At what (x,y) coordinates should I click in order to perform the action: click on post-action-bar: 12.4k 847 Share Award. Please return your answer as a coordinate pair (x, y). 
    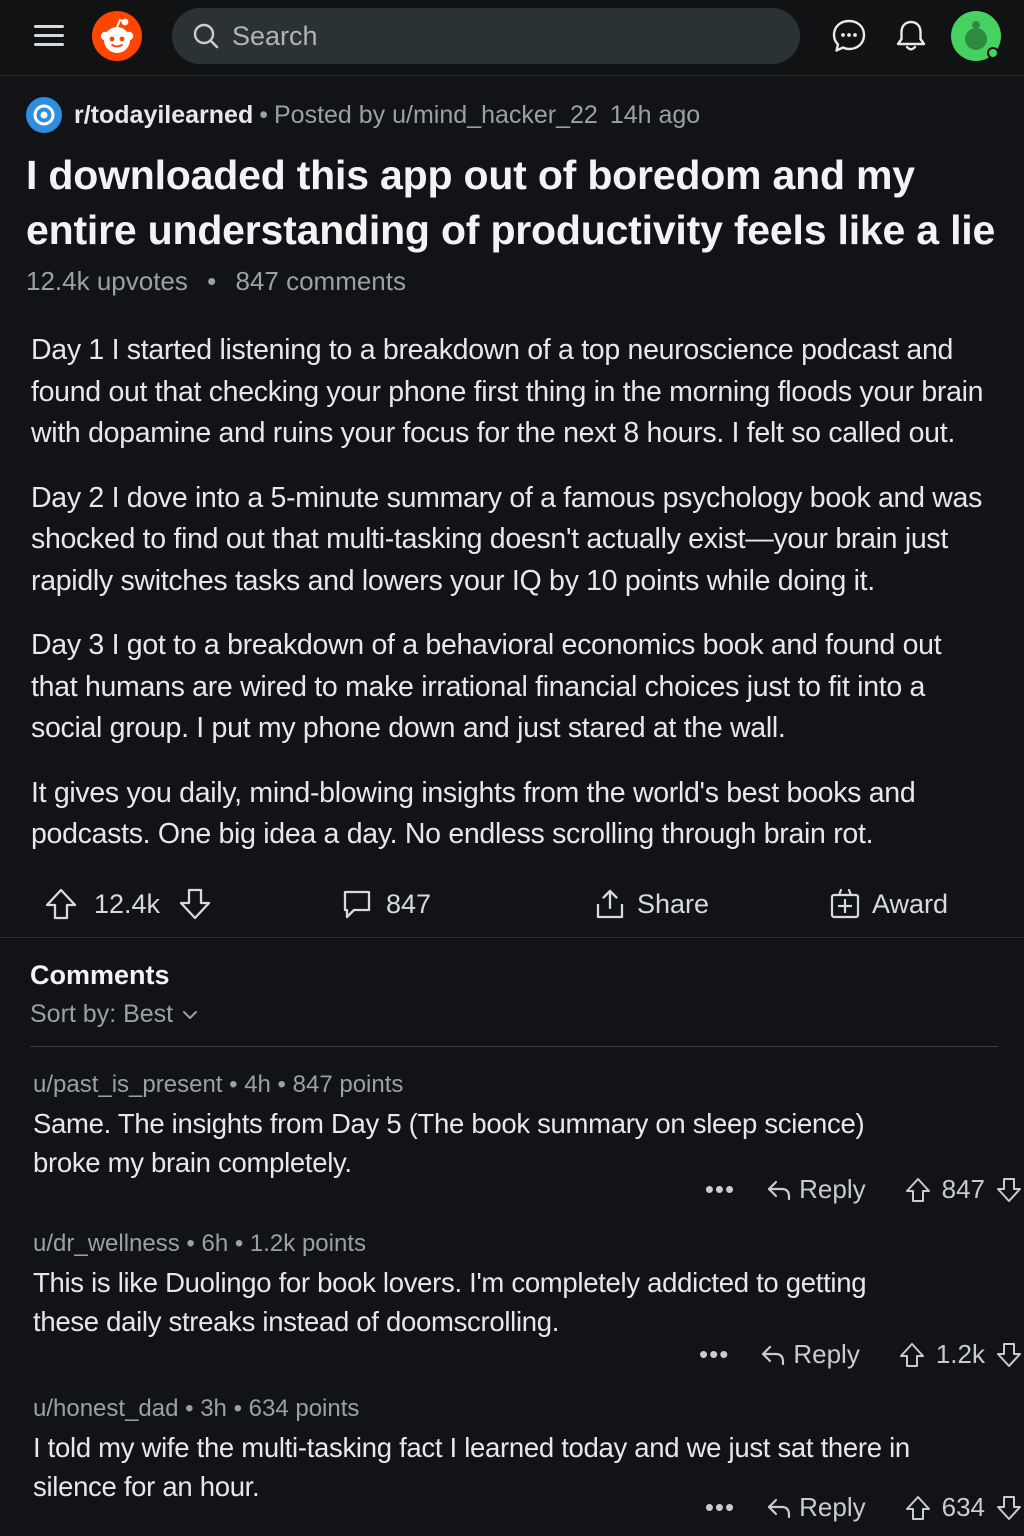
    Looking at the image, I should click on (512, 905).